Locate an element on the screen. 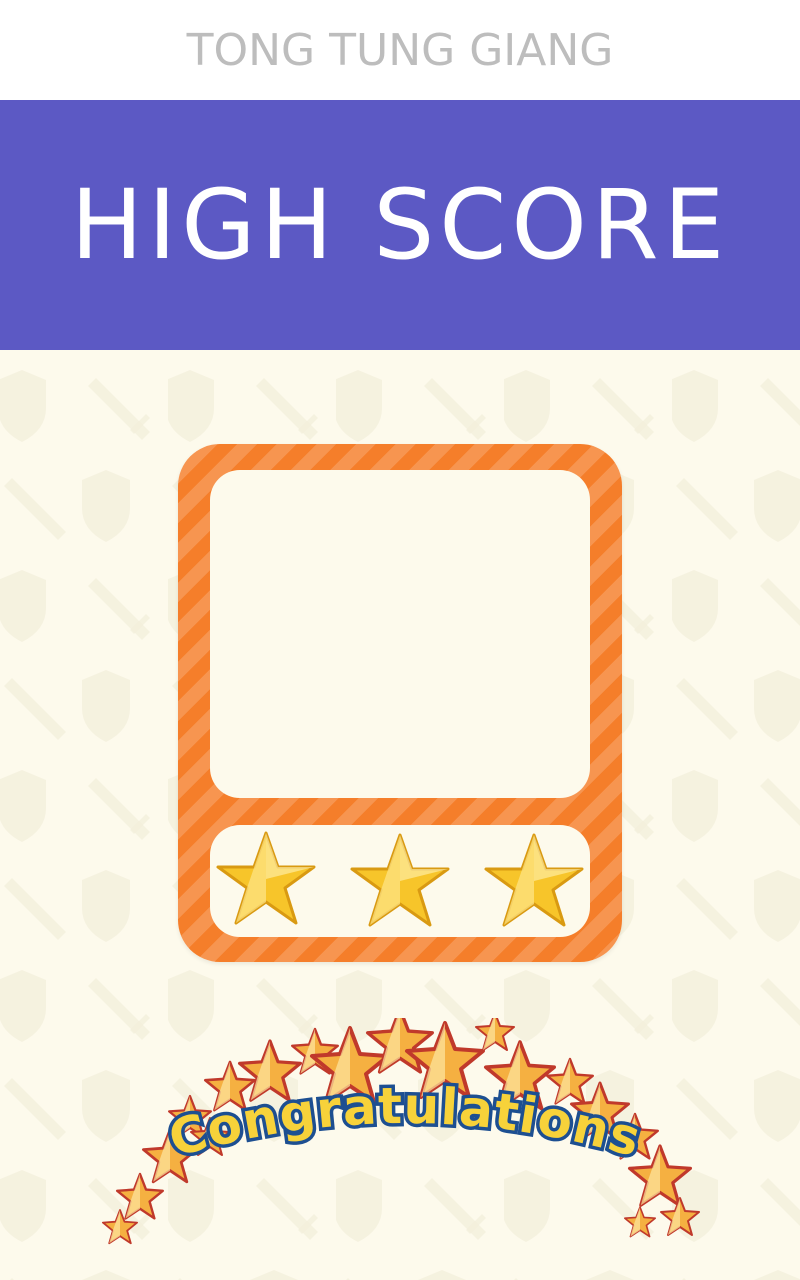  star-3-icon is located at coordinates (534, 880).